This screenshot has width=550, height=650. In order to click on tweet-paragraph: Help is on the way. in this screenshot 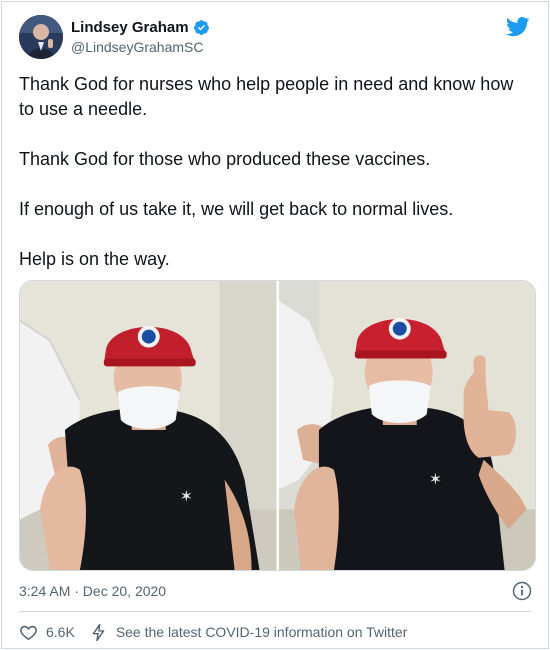, I will do `click(94, 259)`.